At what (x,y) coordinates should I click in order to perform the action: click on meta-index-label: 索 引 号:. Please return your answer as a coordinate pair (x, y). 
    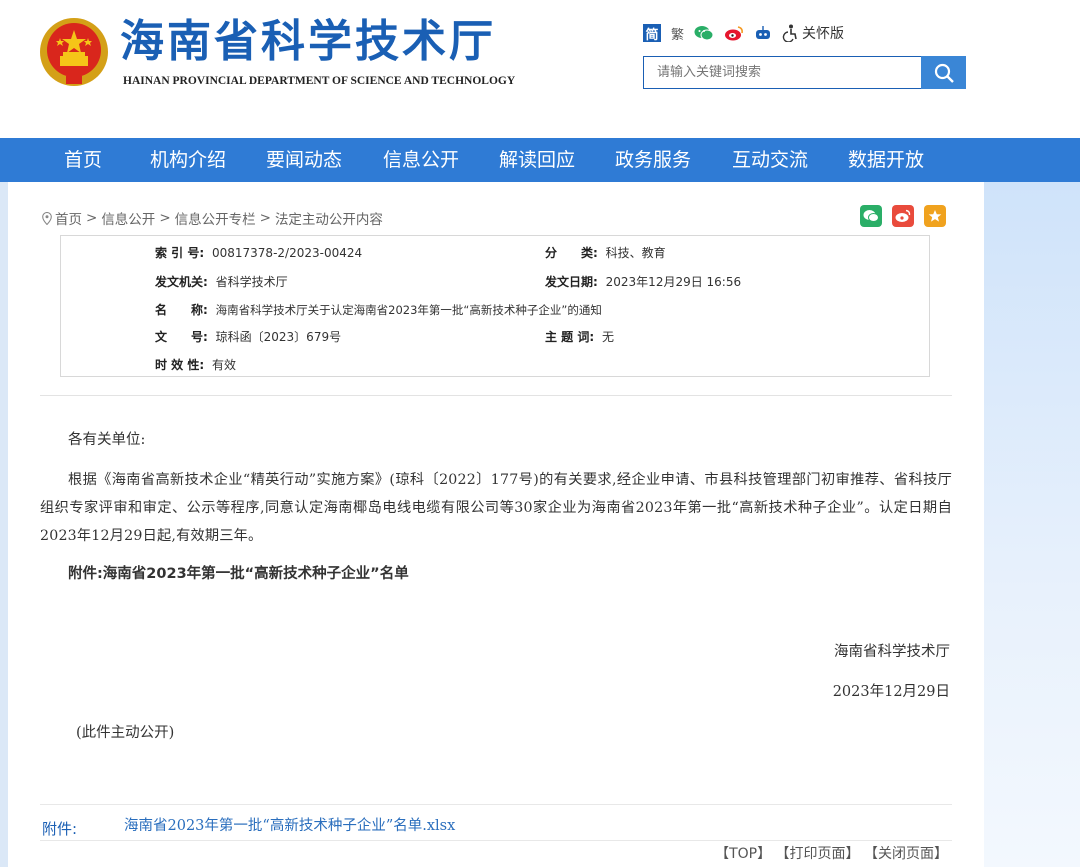
    Looking at the image, I should click on (179, 253).